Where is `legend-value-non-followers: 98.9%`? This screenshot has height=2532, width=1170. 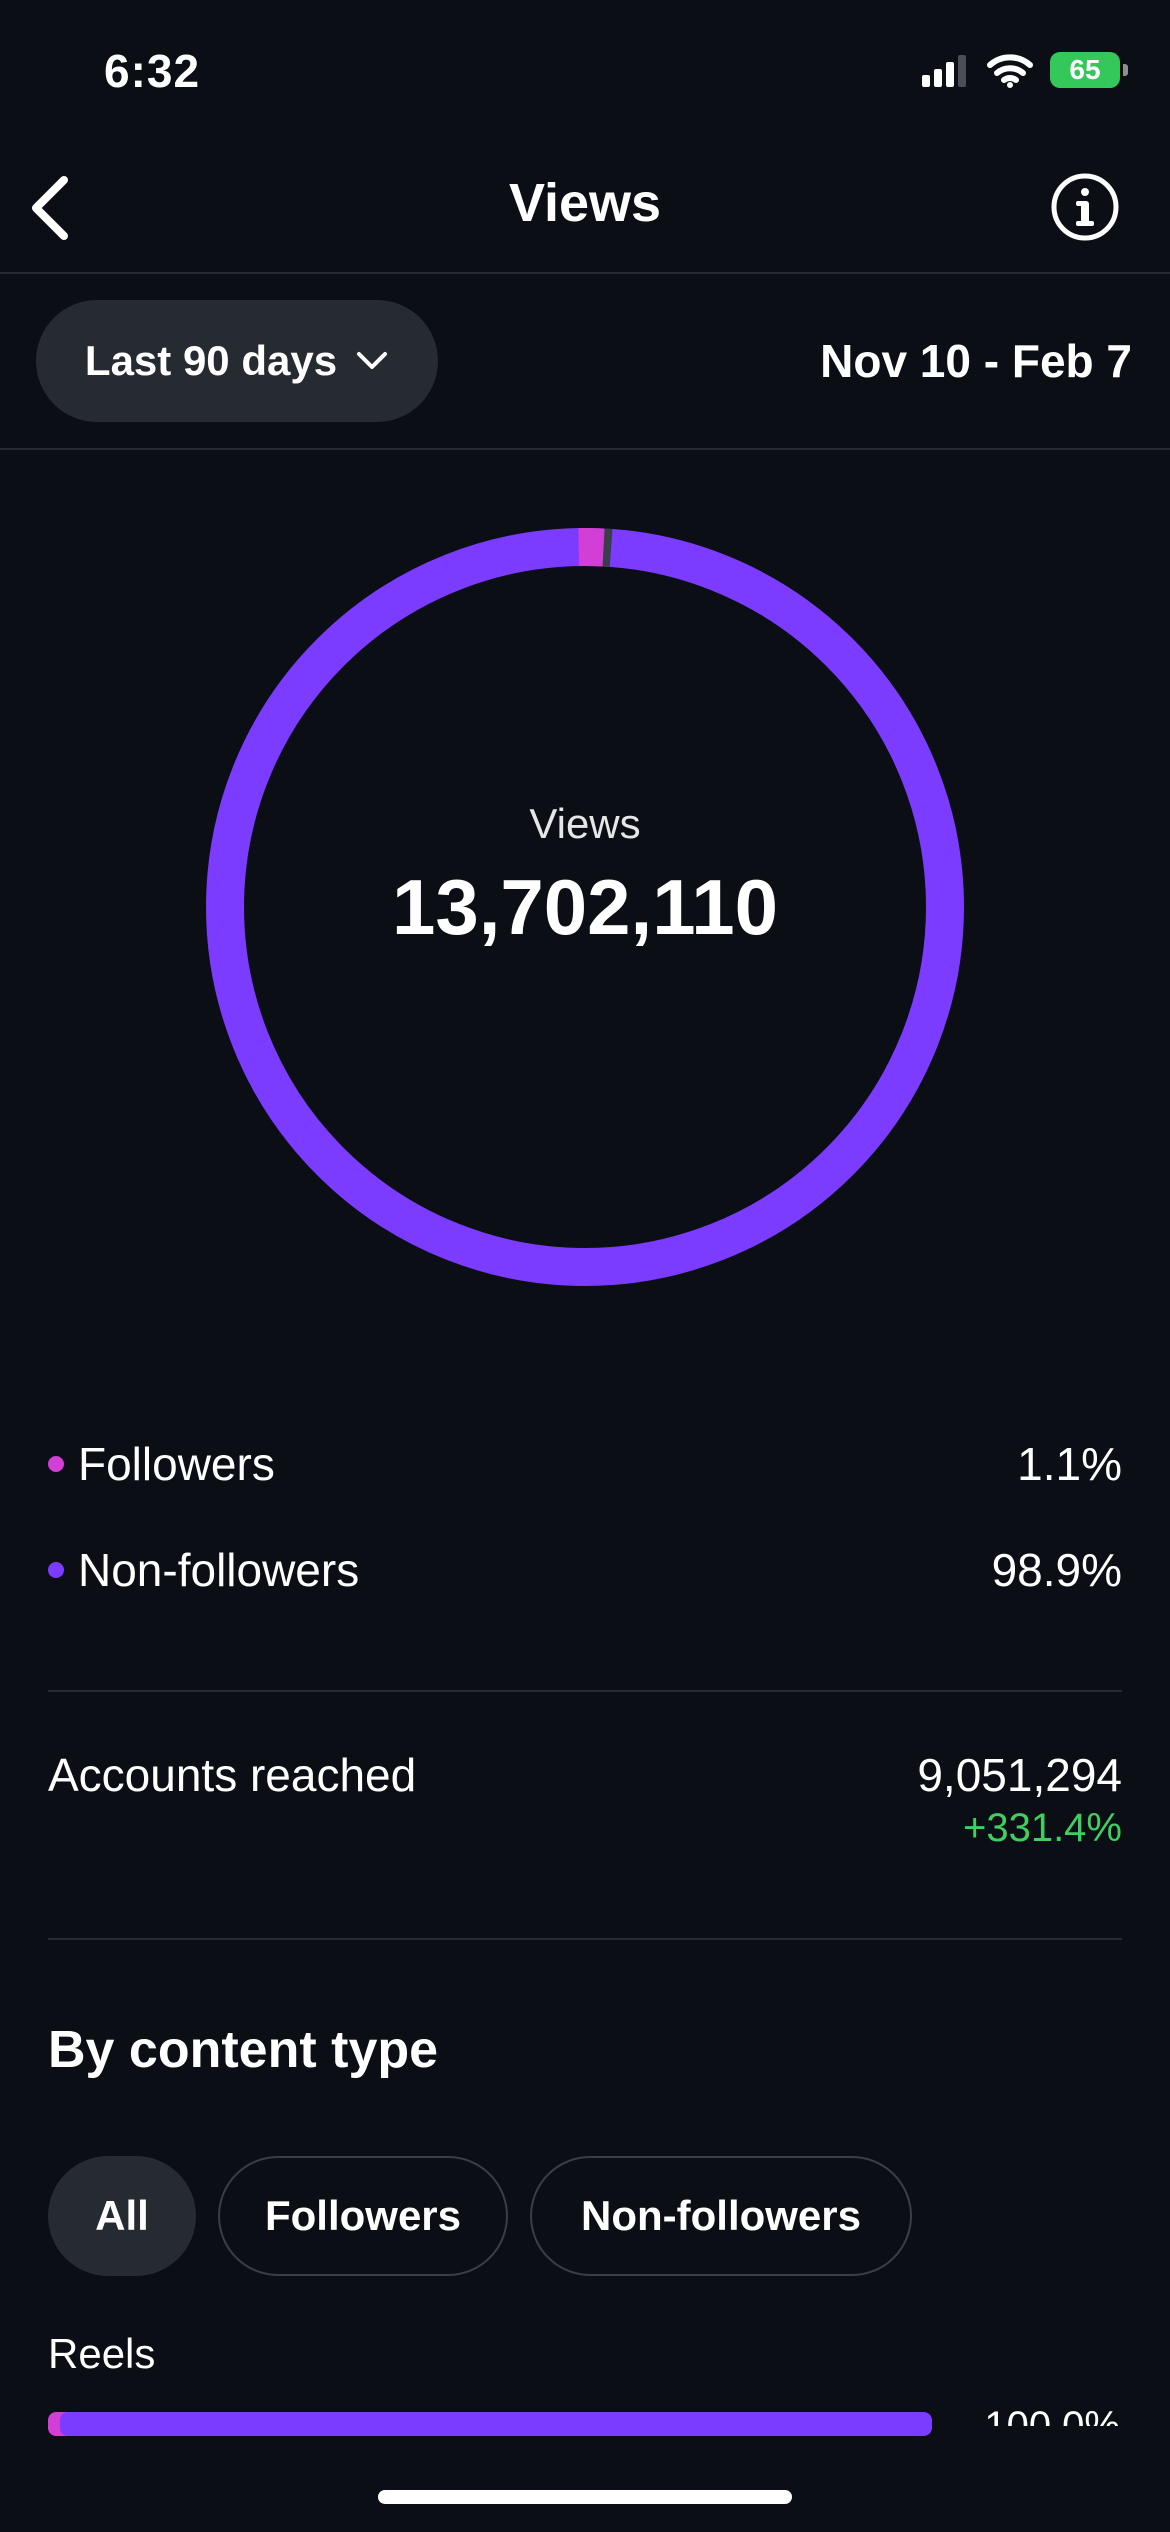
legend-value-non-followers: 98.9% is located at coordinates (1056, 1570).